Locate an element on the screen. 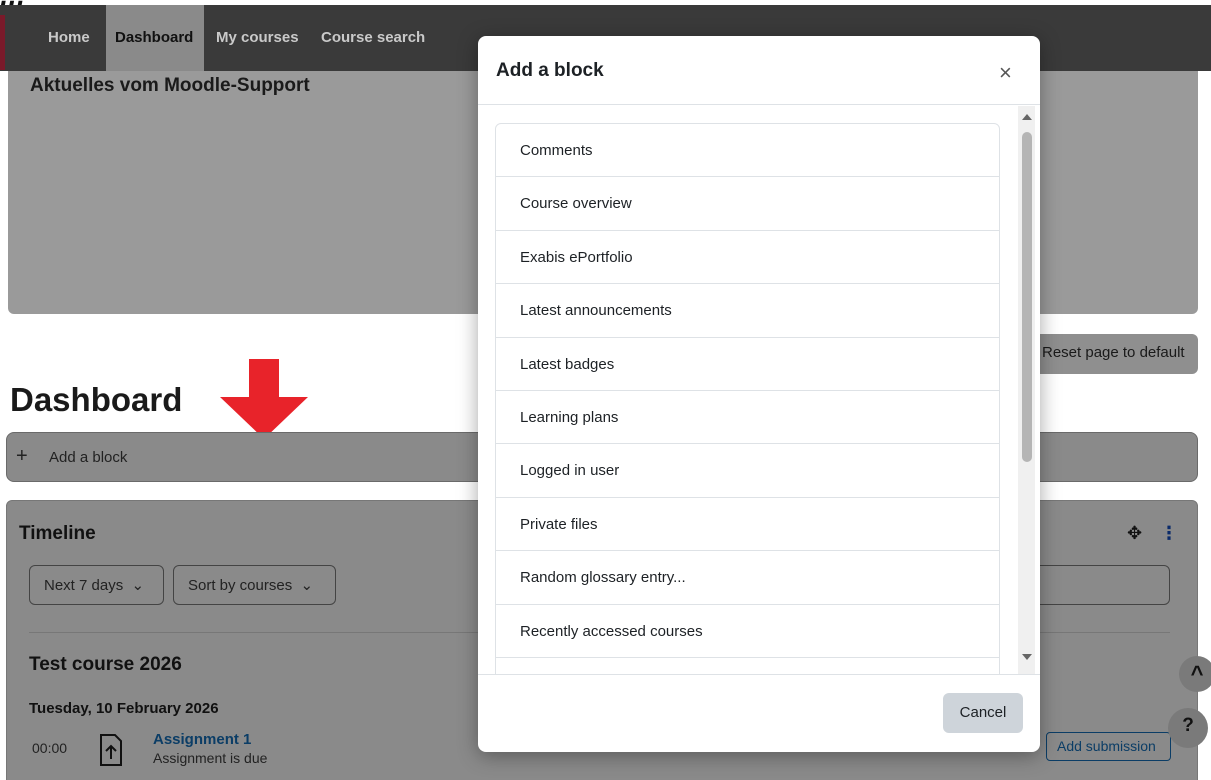  page-title: Dashboard is located at coordinates (96, 399).